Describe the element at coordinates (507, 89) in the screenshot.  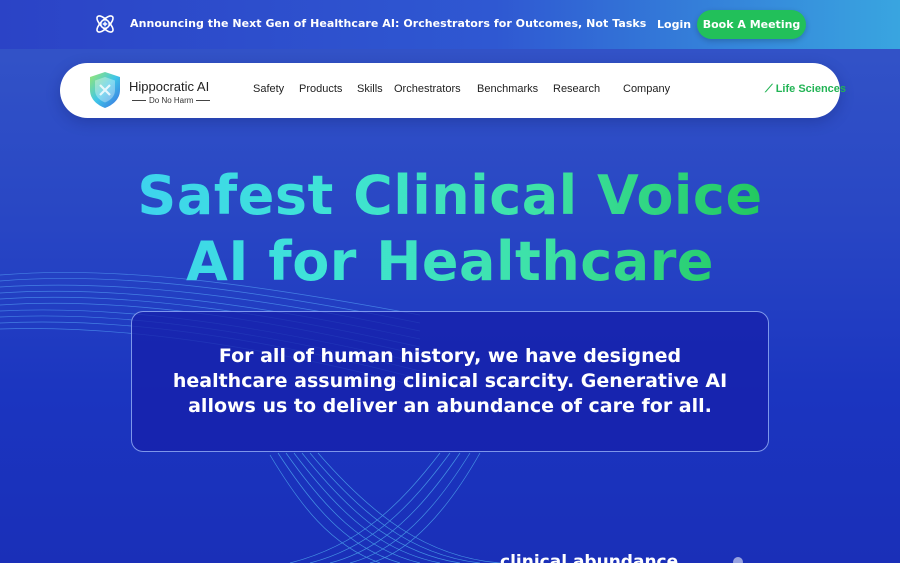
I see `nav-item-benchmarks: Benchmarks` at that location.